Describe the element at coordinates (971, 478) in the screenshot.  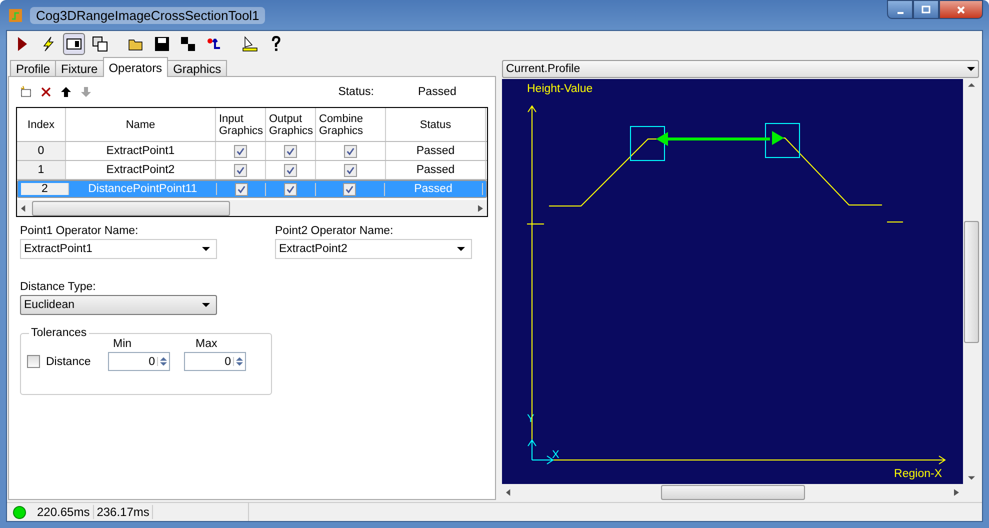
I see `scroll-down-icon` at that location.